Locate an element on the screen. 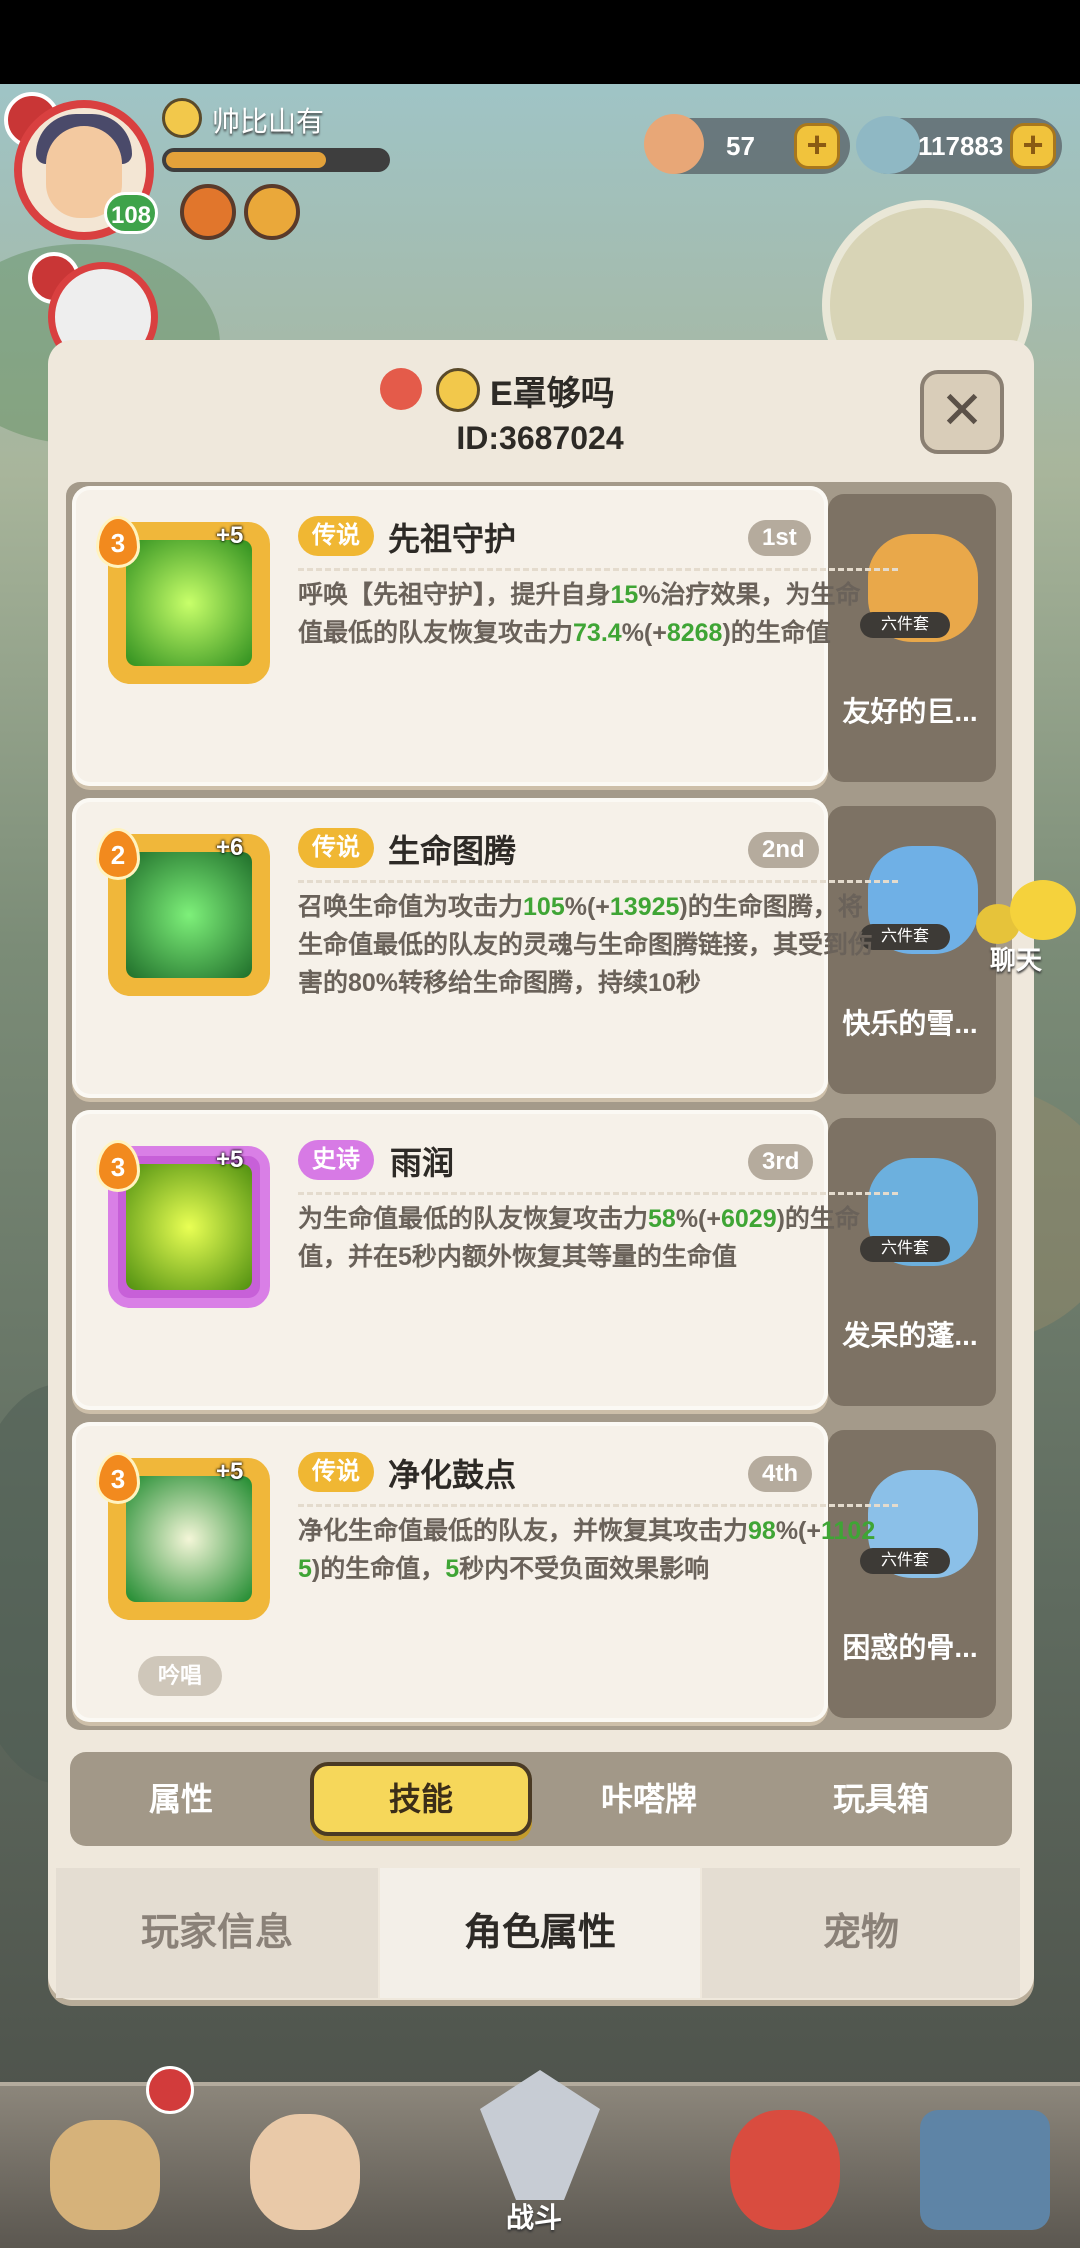  skill-name: 先祖守护 is located at coordinates (452, 539).